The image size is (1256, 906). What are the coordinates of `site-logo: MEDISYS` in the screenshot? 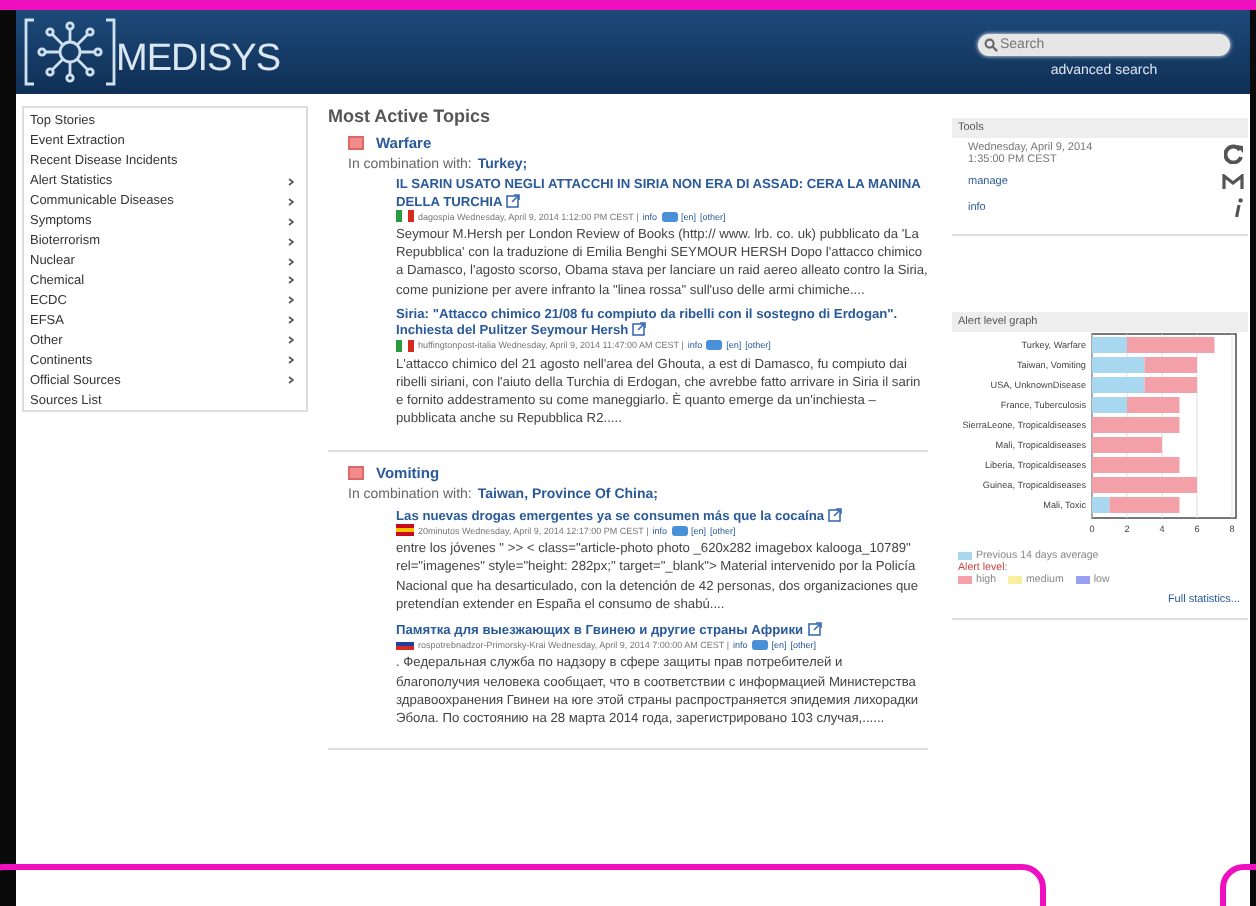 It's located at (198, 60).